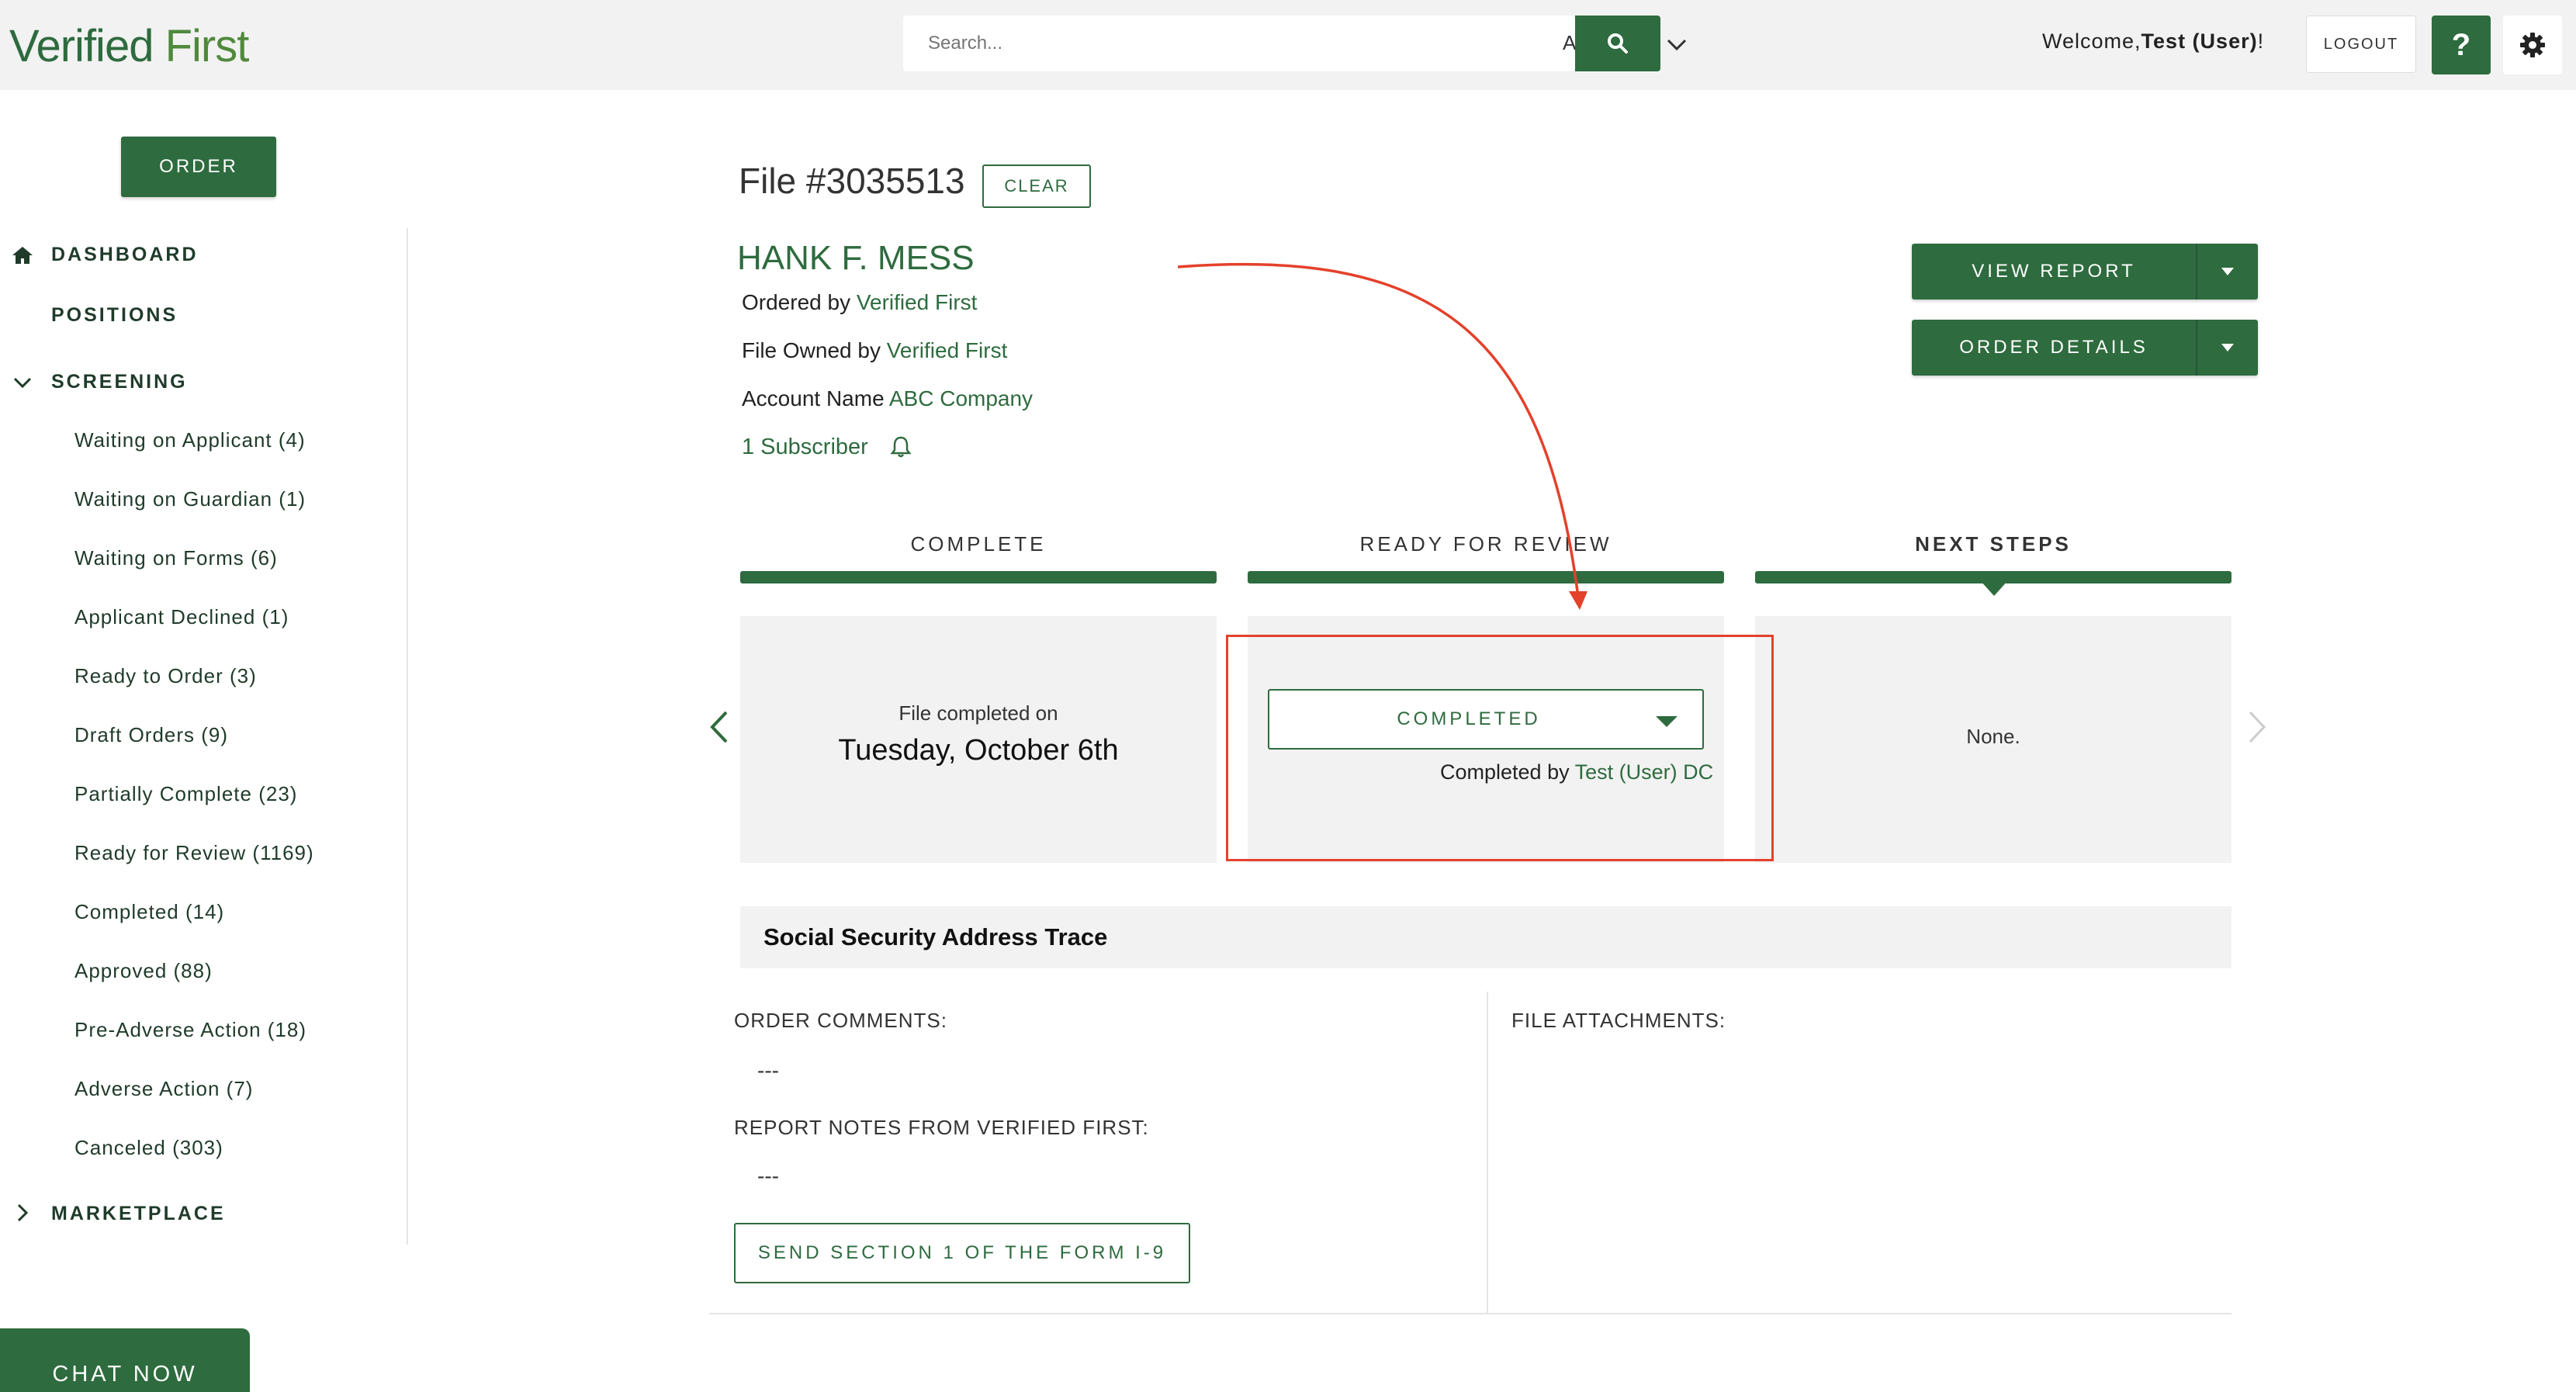 This screenshot has width=2576, height=1392. What do you see at coordinates (941, 1127) in the screenshot?
I see `report-notes-label: REPORT NOTES FROM VERIFIED FIRST:` at bounding box center [941, 1127].